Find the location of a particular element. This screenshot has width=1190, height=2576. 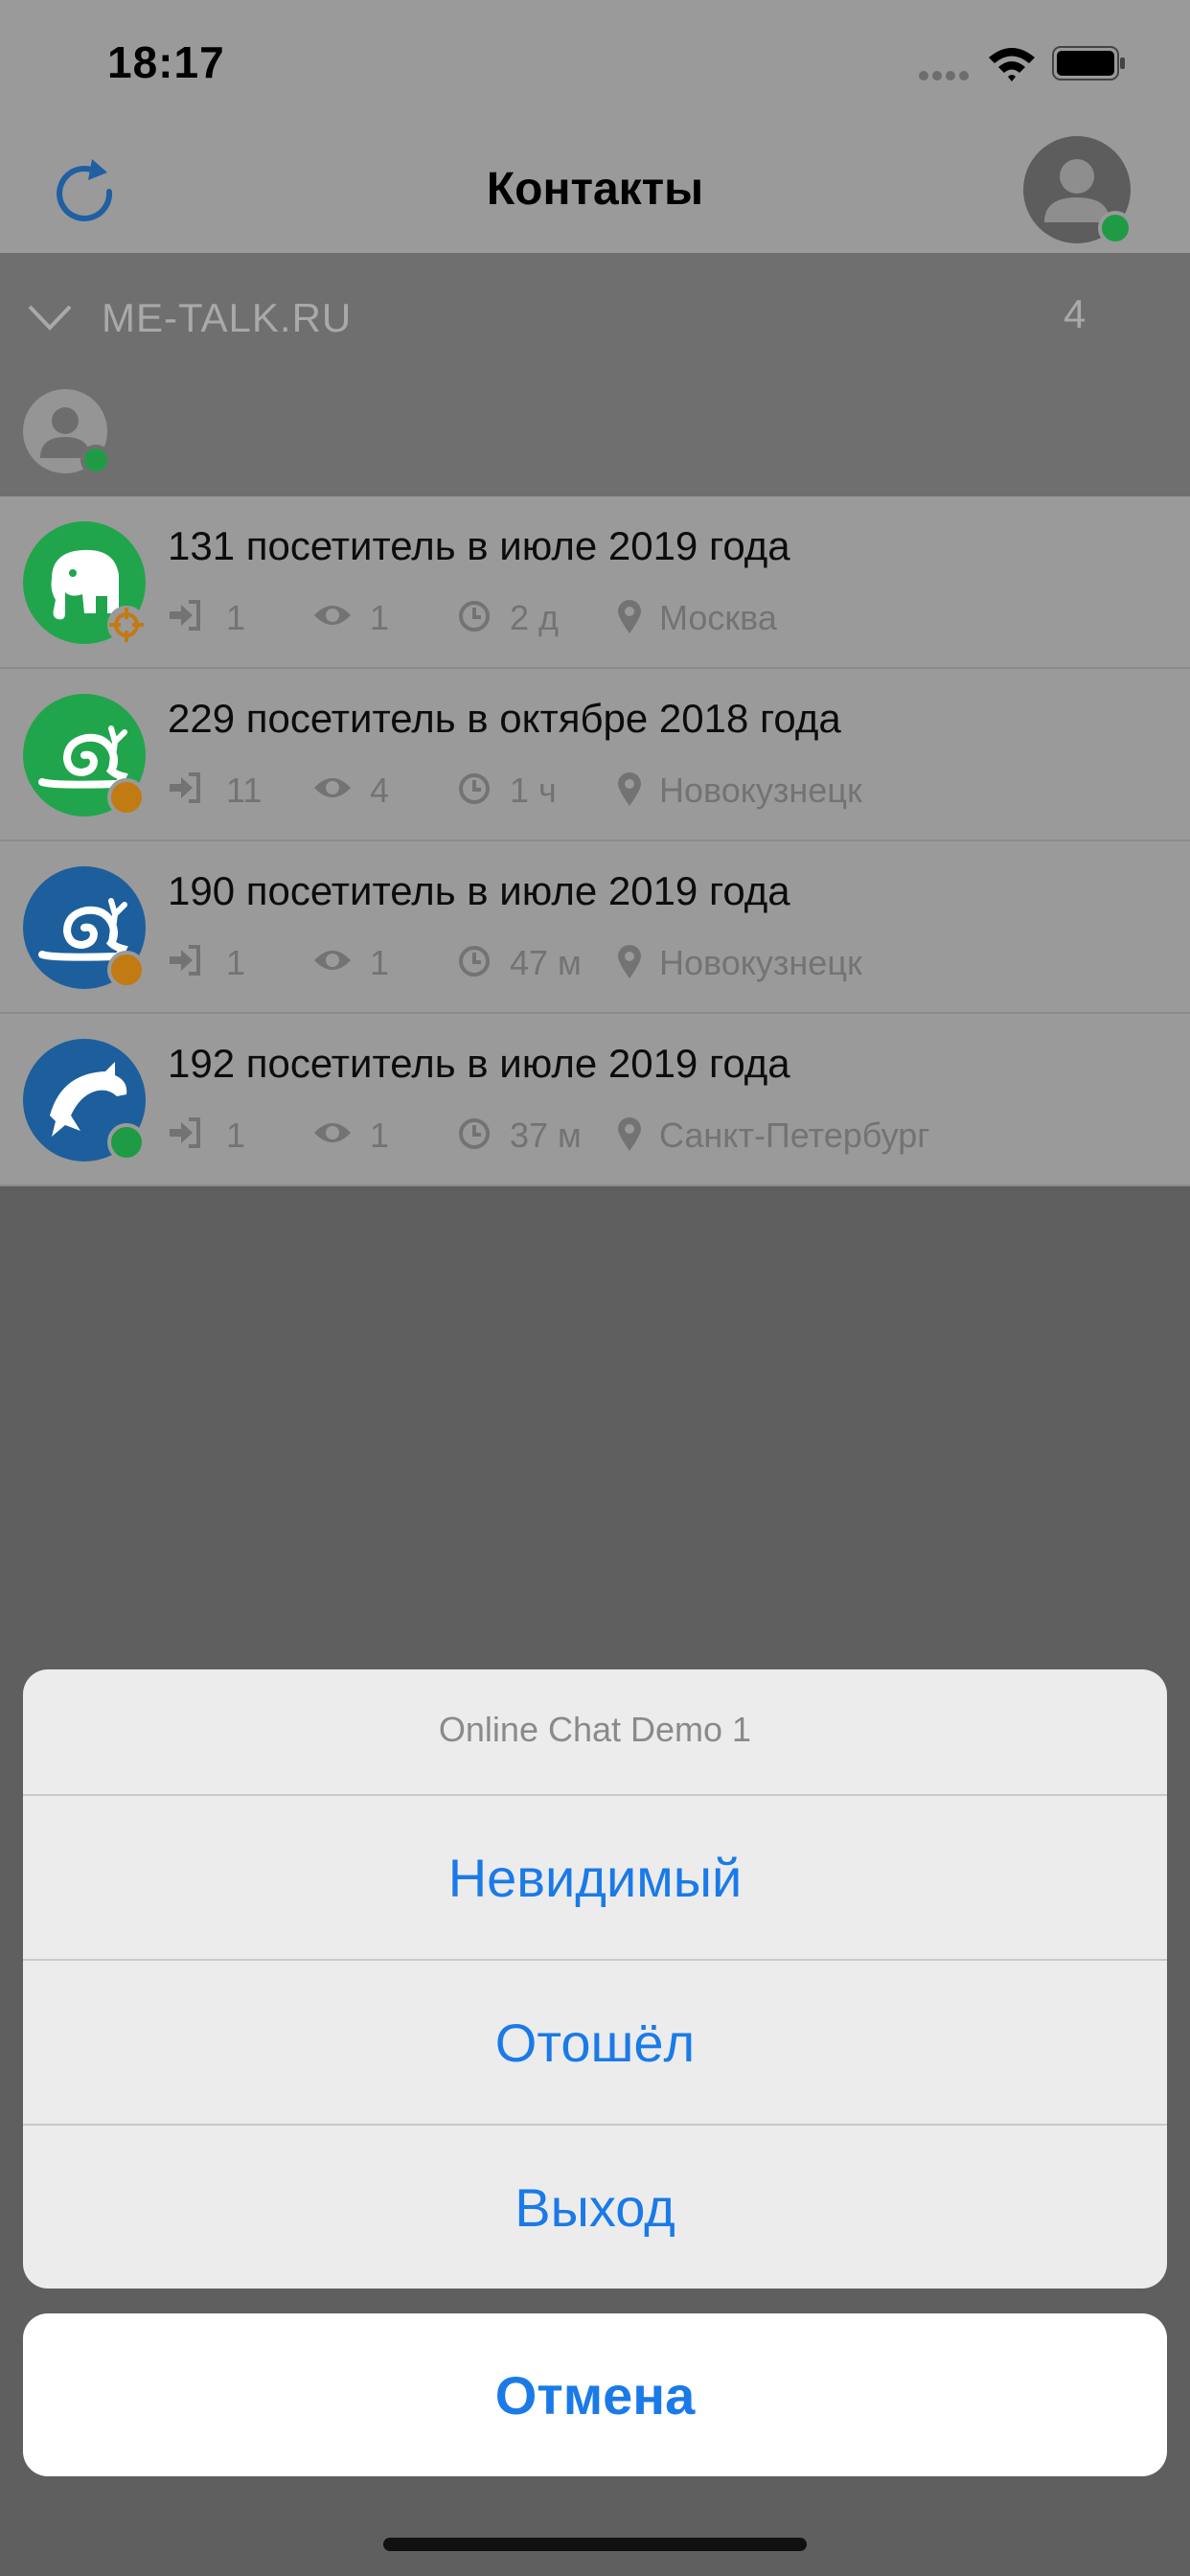

contact-location: Санкт-Петербург is located at coordinates (795, 1135).